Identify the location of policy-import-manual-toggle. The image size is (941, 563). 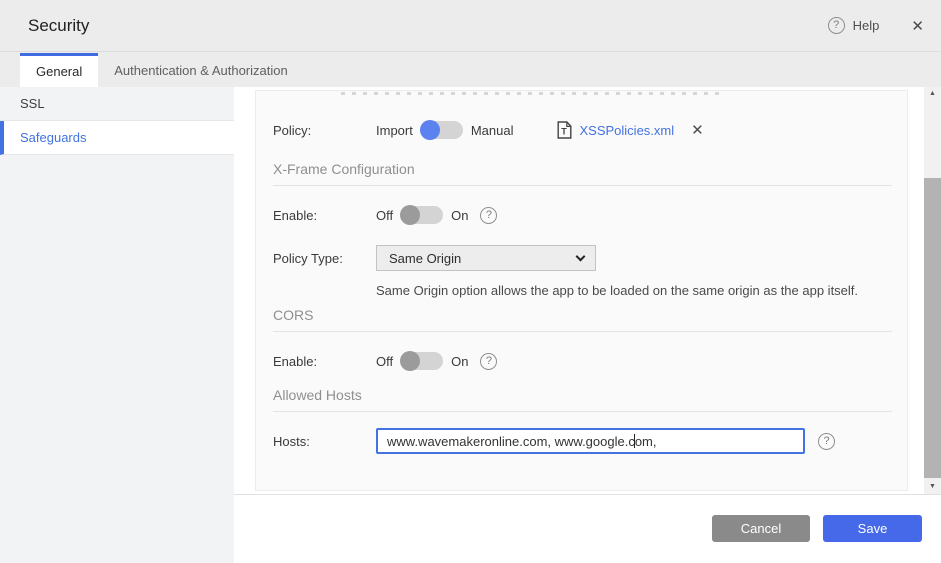
(441, 130).